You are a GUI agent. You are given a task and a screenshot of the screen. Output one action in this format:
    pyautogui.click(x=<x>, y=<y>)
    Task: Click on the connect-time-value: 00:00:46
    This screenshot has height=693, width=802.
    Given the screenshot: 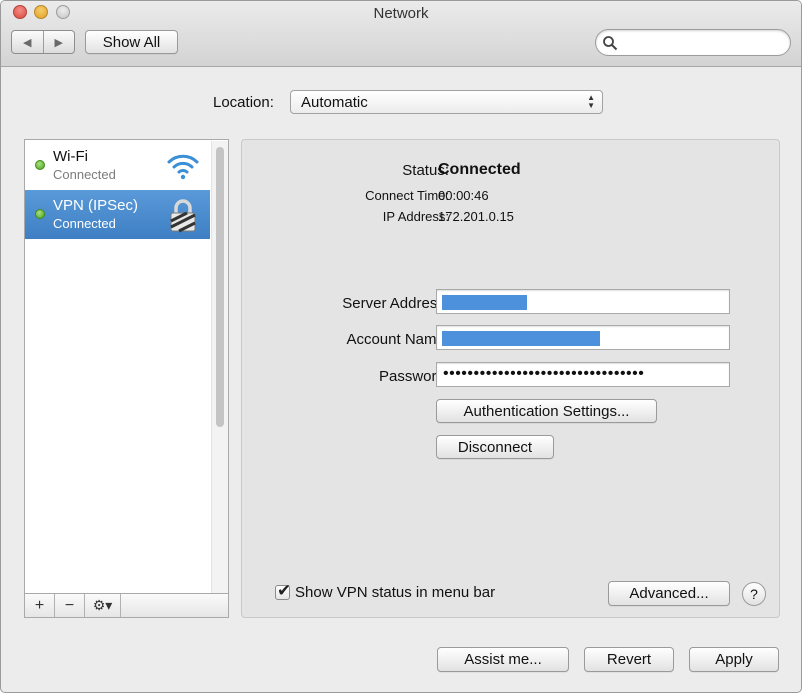 What is the action you would take?
    pyautogui.click(x=463, y=195)
    